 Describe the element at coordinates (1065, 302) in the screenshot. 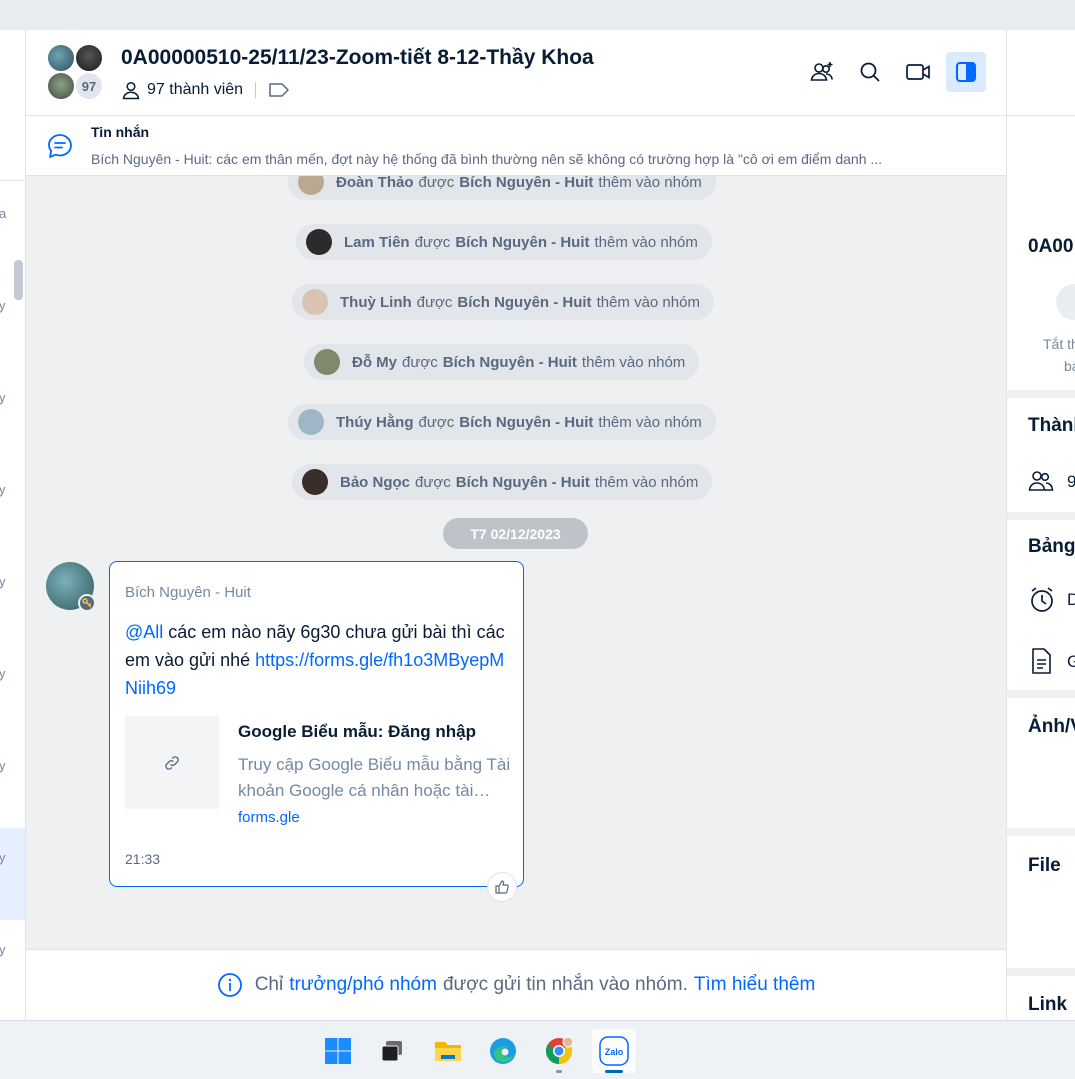

I see `bell-icon` at that location.